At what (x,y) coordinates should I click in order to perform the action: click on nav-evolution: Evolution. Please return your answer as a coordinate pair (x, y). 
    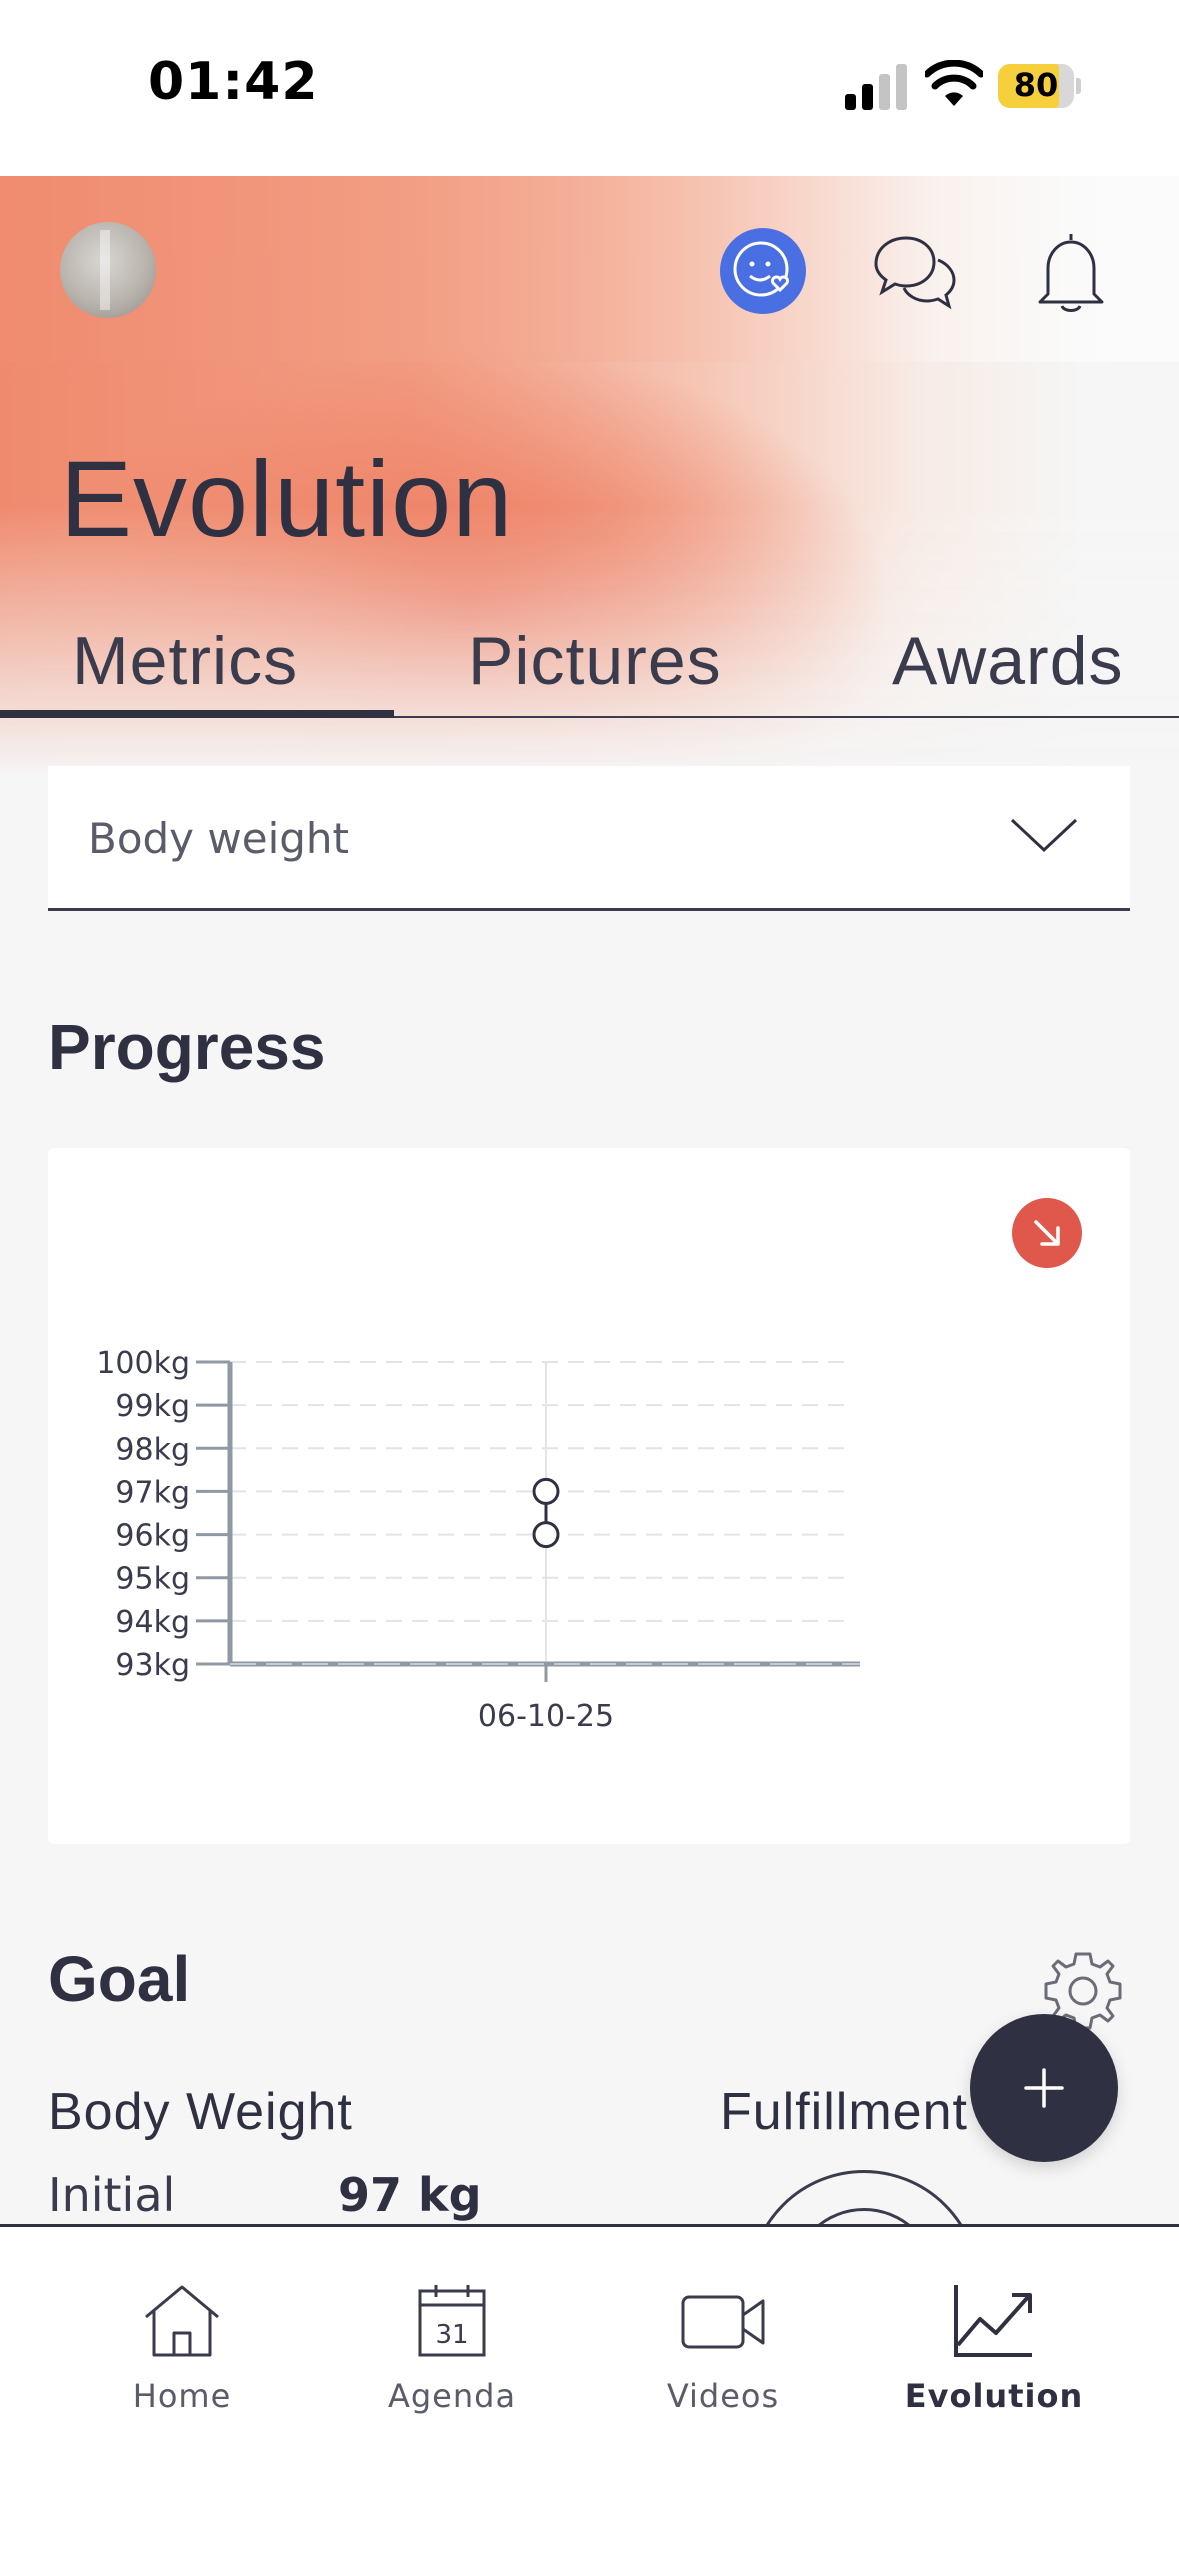
    Looking at the image, I should click on (994, 2327).